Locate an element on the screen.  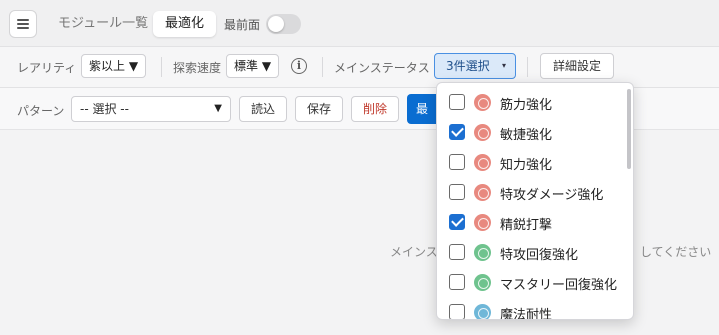
info-icon: i is located at coordinates (299, 66).